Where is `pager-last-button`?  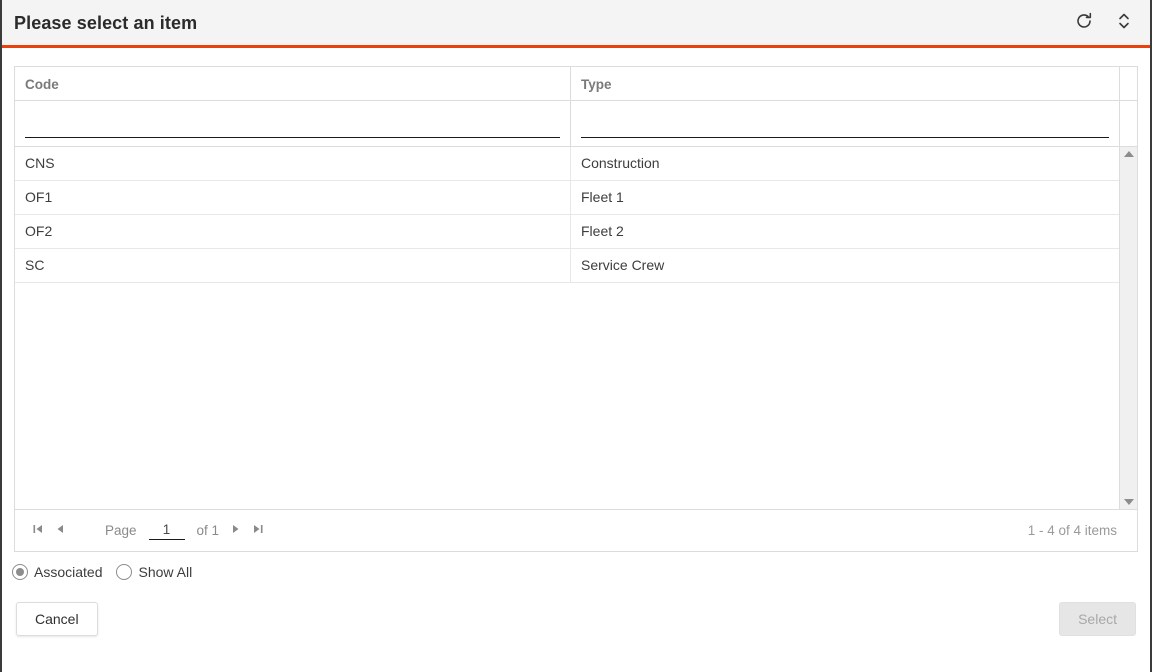 pager-last-button is located at coordinates (258, 531).